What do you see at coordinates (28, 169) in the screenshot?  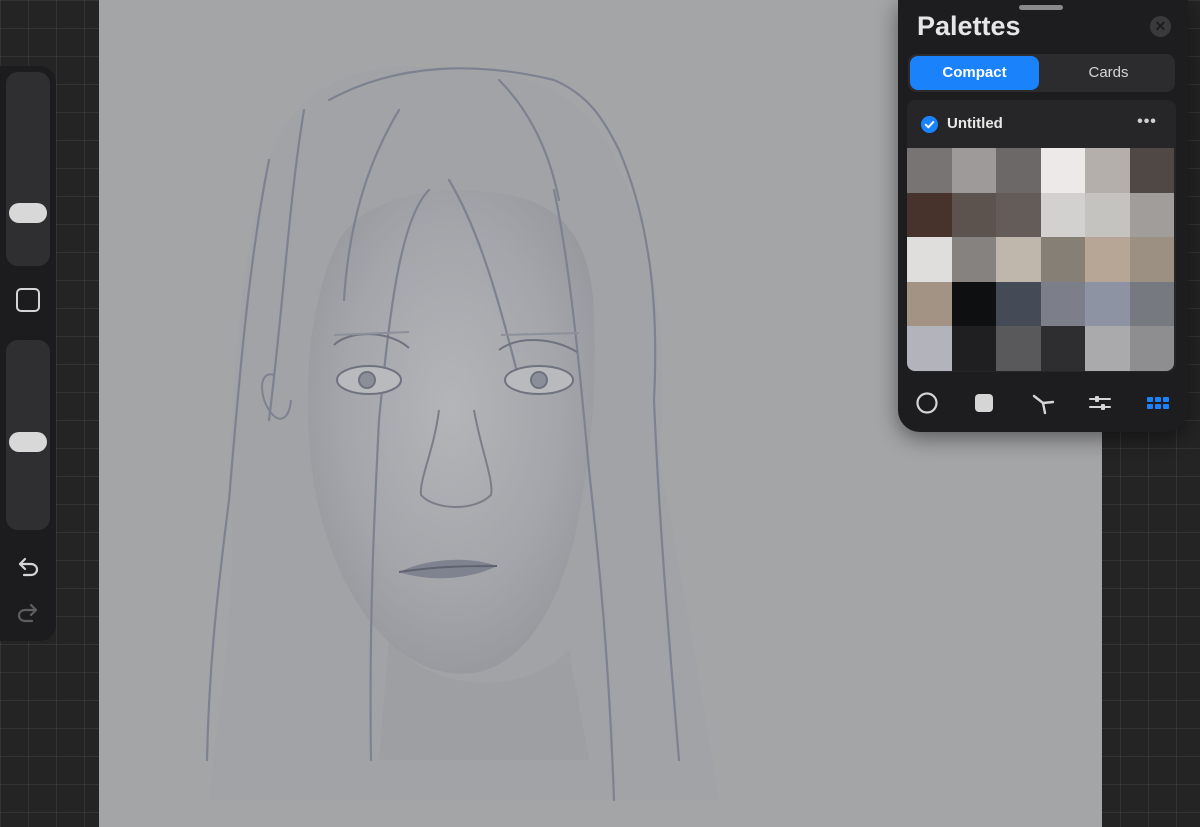 I see `brush-size-slider` at bounding box center [28, 169].